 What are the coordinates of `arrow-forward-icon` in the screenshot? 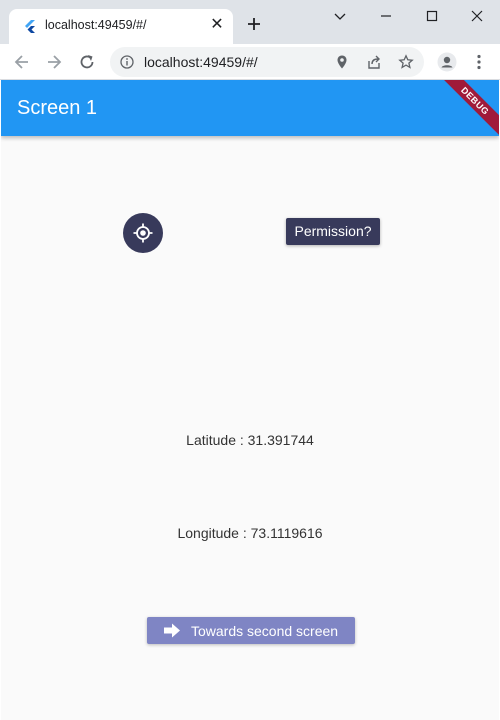 It's located at (172, 630).